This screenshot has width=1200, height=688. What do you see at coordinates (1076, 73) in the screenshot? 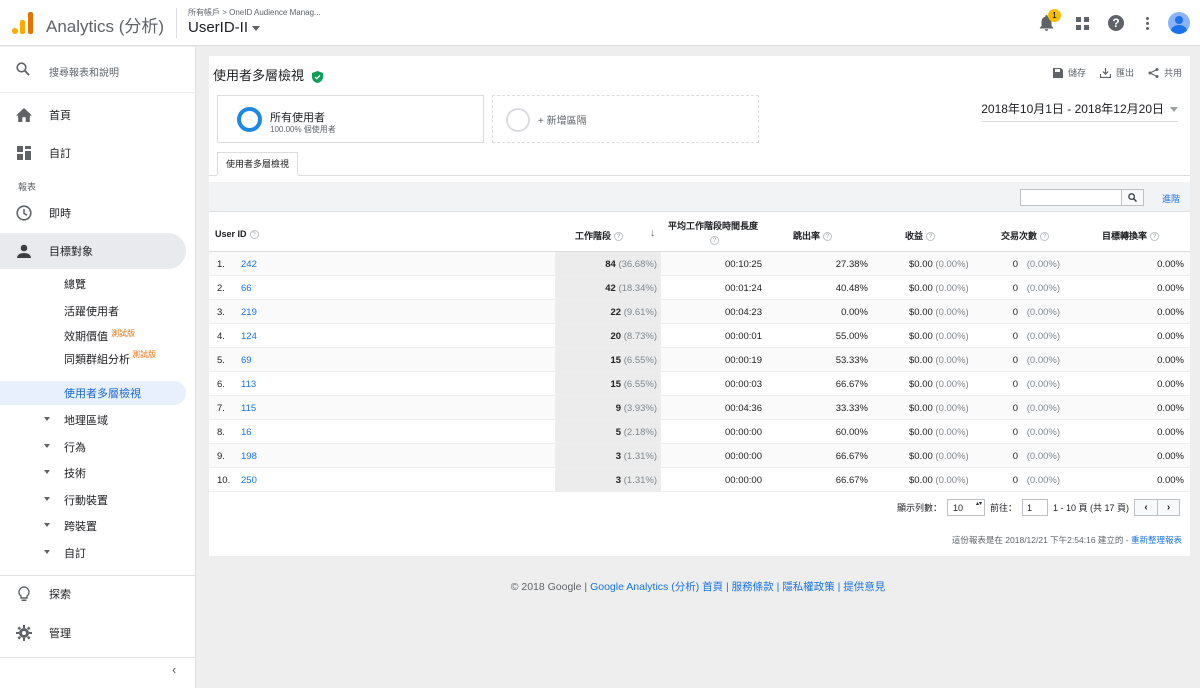
I see `save-label: 儲存` at bounding box center [1076, 73].